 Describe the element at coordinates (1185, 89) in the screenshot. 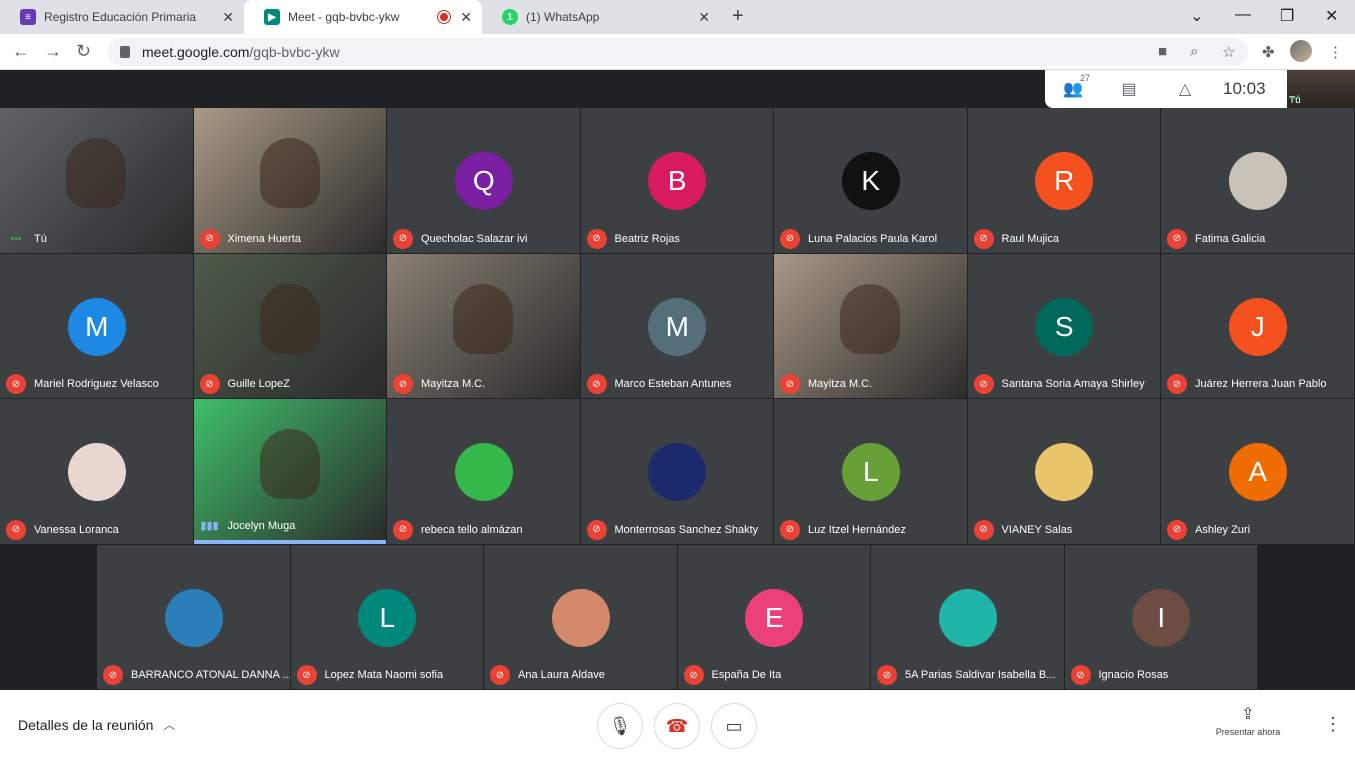

I see `activities-icon: △` at that location.